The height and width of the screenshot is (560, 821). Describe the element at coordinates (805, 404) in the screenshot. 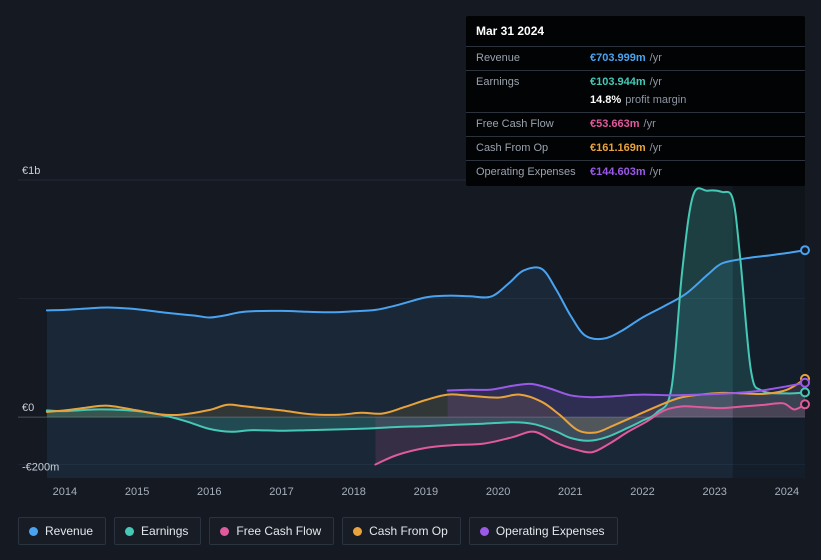

I see `series-endpoint-free-cash-flow` at that location.